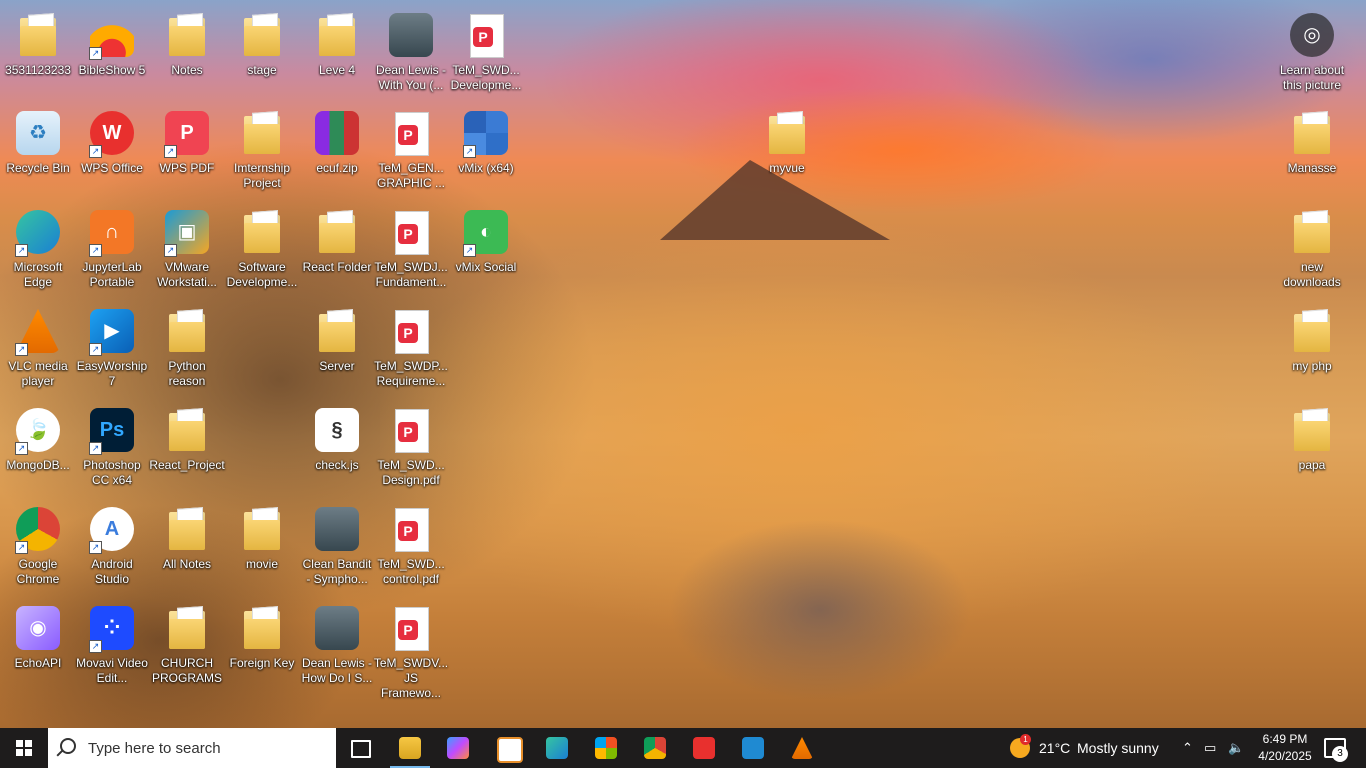 The height and width of the screenshot is (768, 1366). Describe the element at coordinates (186, 670) in the screenshot. I see `icon-label: CHURCH PROGRAMS` at that location.